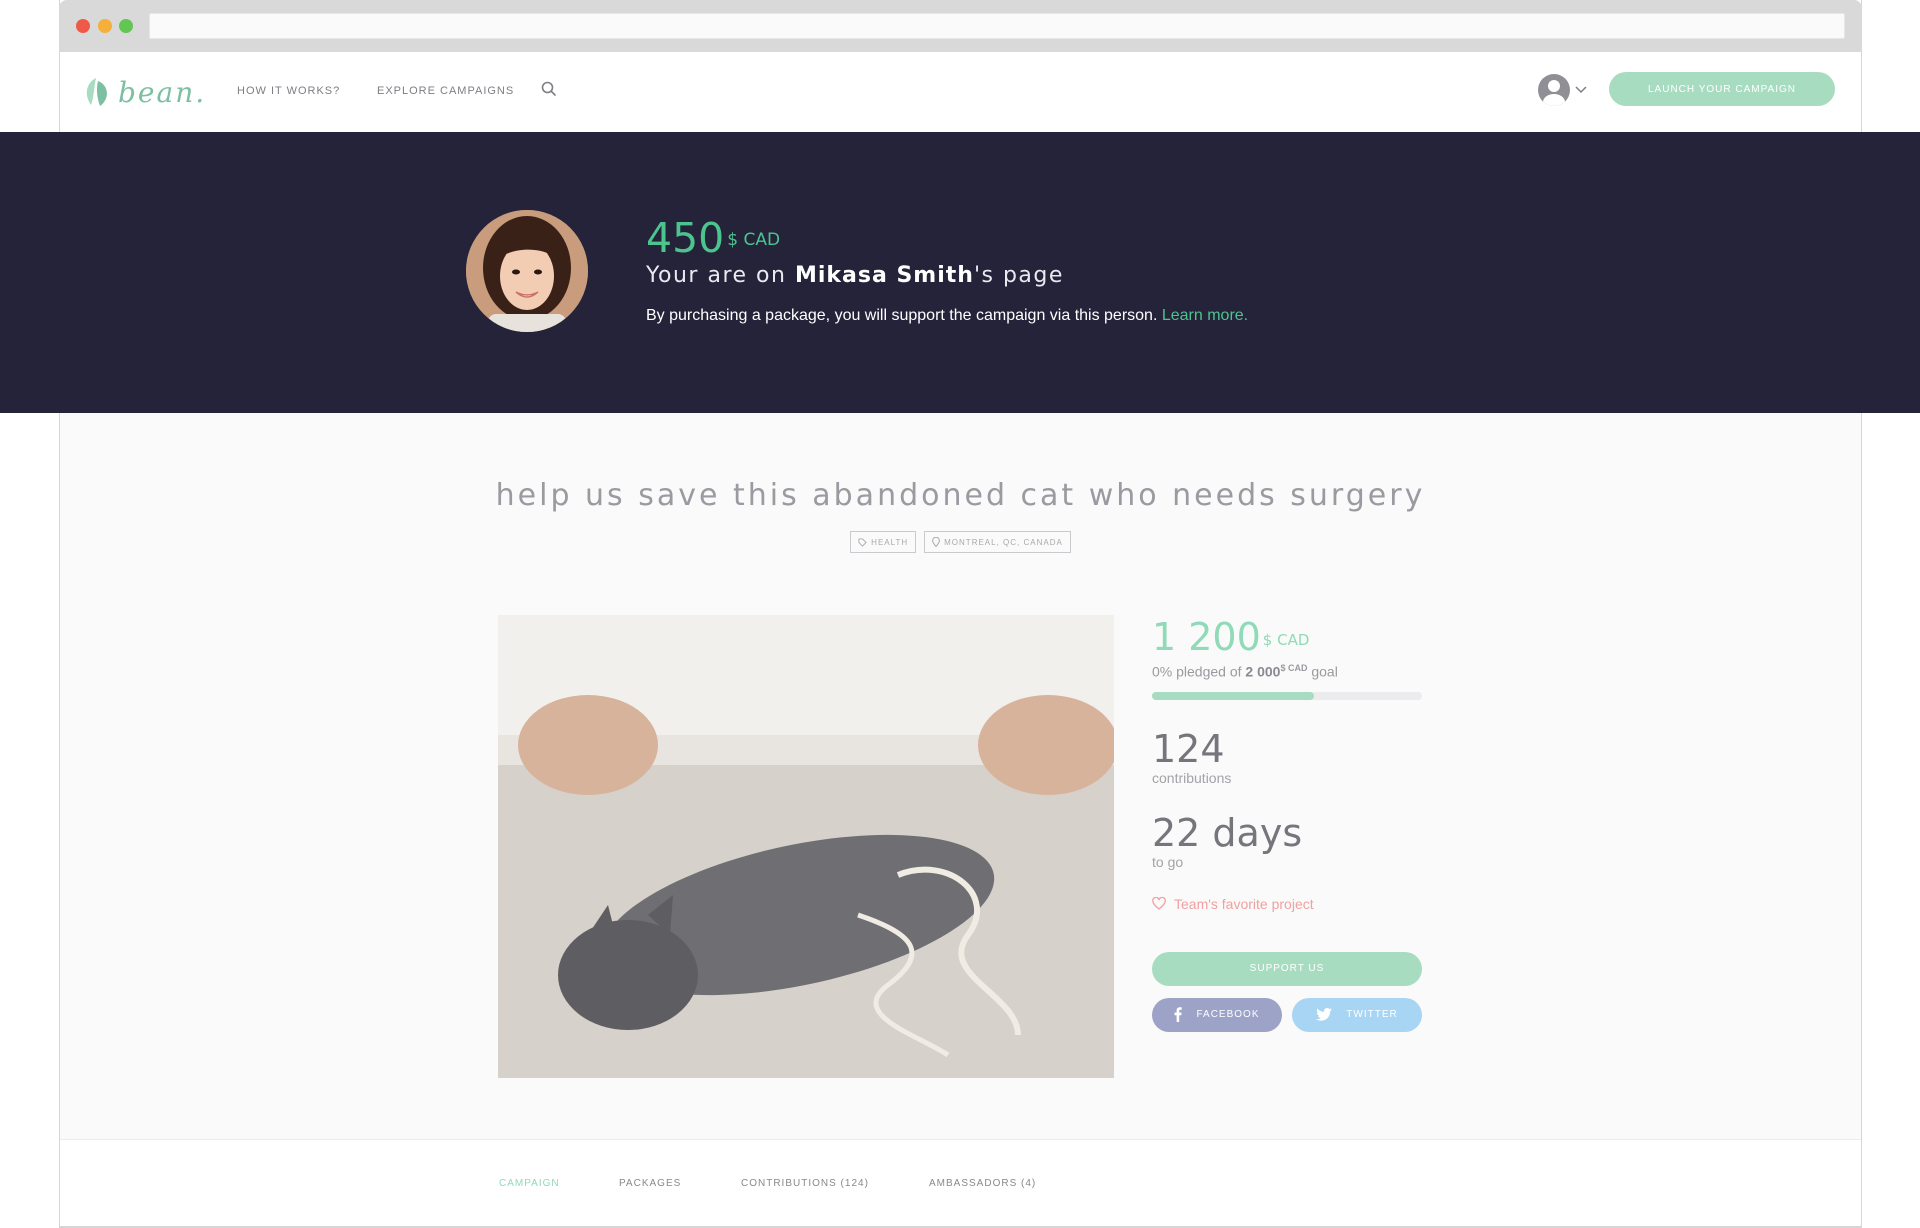 The width and height of the screenshot is (1920, 1228). I want to click on campaign-image, so click(806, 846).